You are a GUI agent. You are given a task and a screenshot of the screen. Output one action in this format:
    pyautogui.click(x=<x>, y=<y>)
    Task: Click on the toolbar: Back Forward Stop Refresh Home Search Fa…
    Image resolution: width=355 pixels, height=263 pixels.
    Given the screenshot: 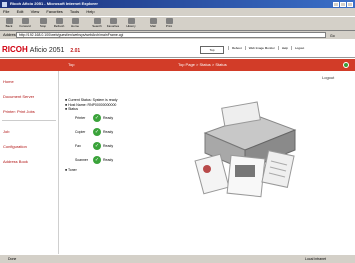 What is the action you would take?
    pyautogui.click(x=177, y=23)
    